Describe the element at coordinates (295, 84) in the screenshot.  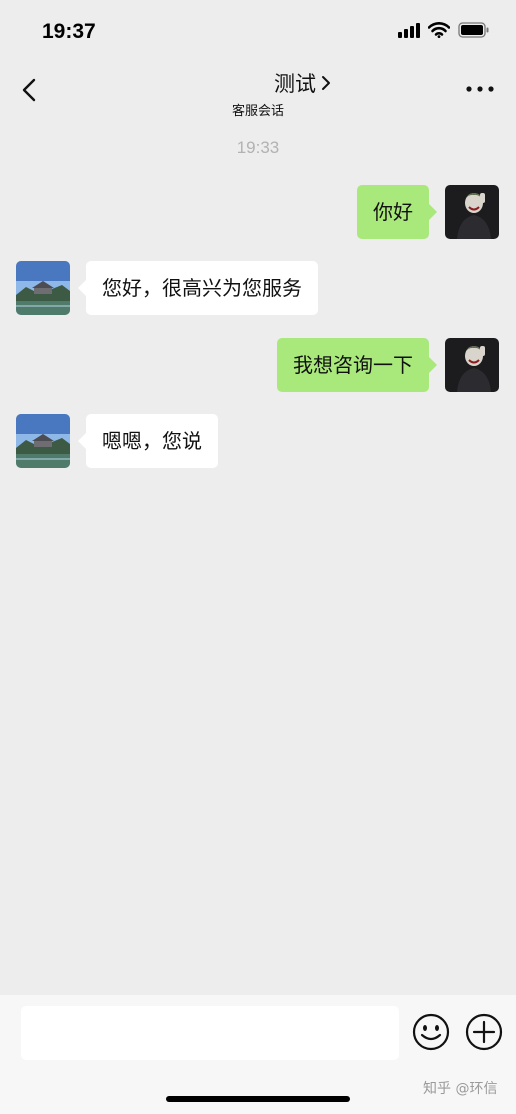
I see `page-title: 测试` at that location.